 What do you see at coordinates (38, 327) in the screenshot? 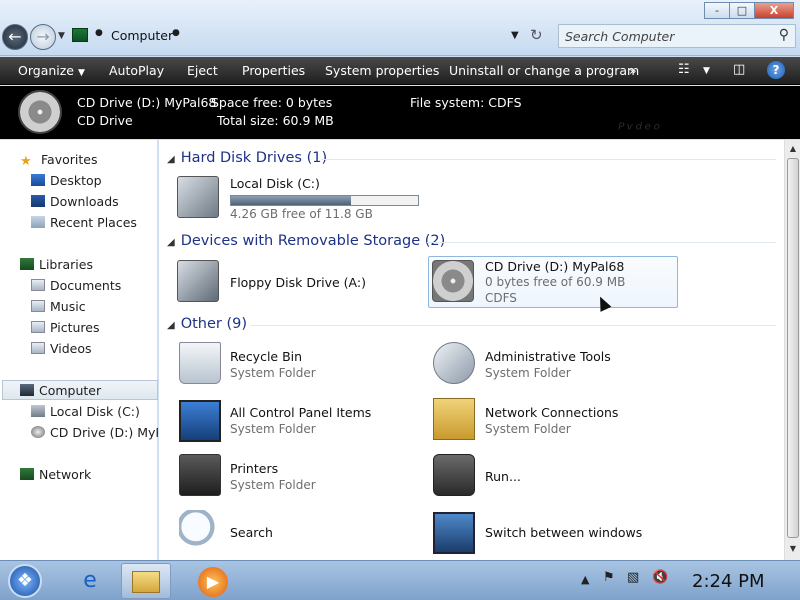
I see `pictures-icon` at bounding box center [38, 327].